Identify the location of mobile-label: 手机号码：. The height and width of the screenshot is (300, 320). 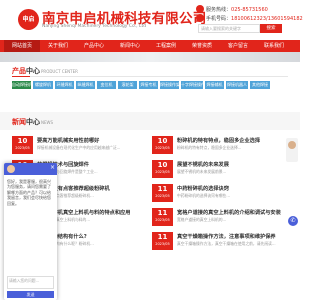
(219, 19).